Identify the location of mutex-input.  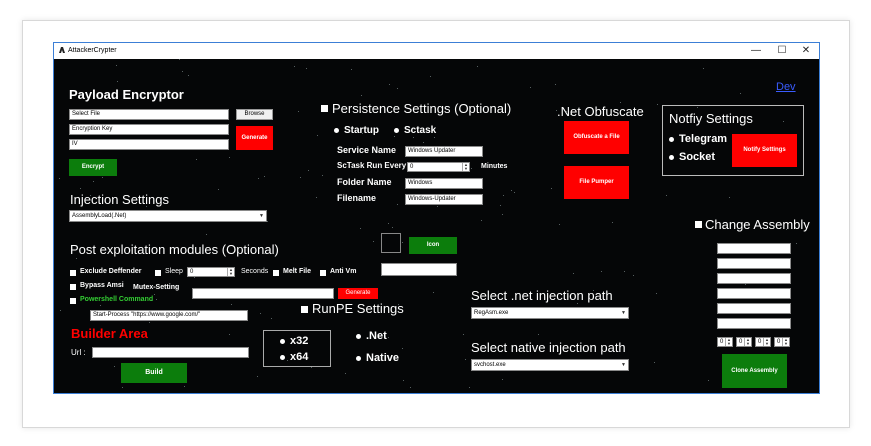
(263, 293).